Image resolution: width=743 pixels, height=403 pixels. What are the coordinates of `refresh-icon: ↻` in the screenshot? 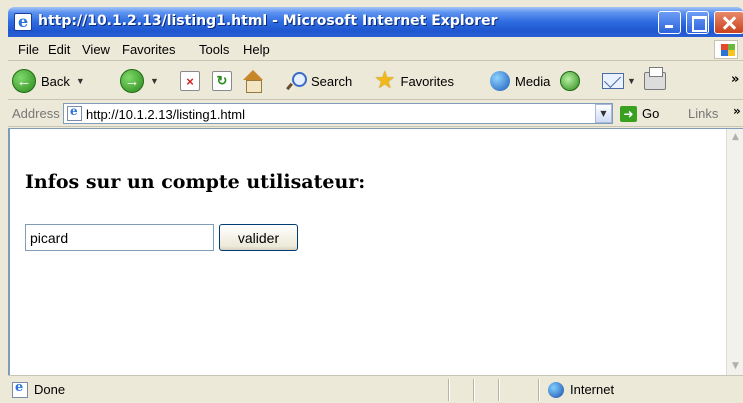 It's located at (222, 81).